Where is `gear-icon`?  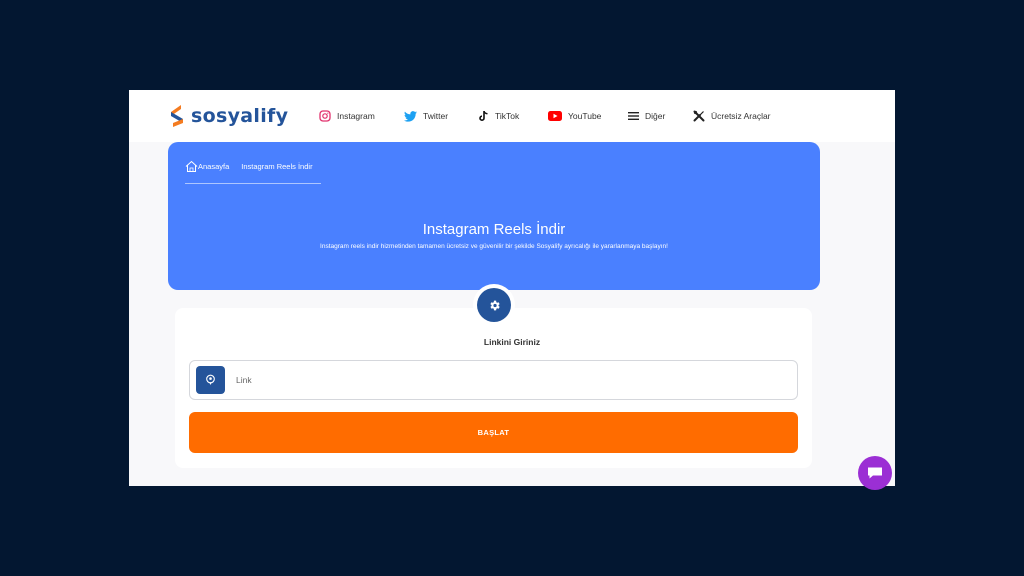
gear-icon is located at coordinates (494, 305).